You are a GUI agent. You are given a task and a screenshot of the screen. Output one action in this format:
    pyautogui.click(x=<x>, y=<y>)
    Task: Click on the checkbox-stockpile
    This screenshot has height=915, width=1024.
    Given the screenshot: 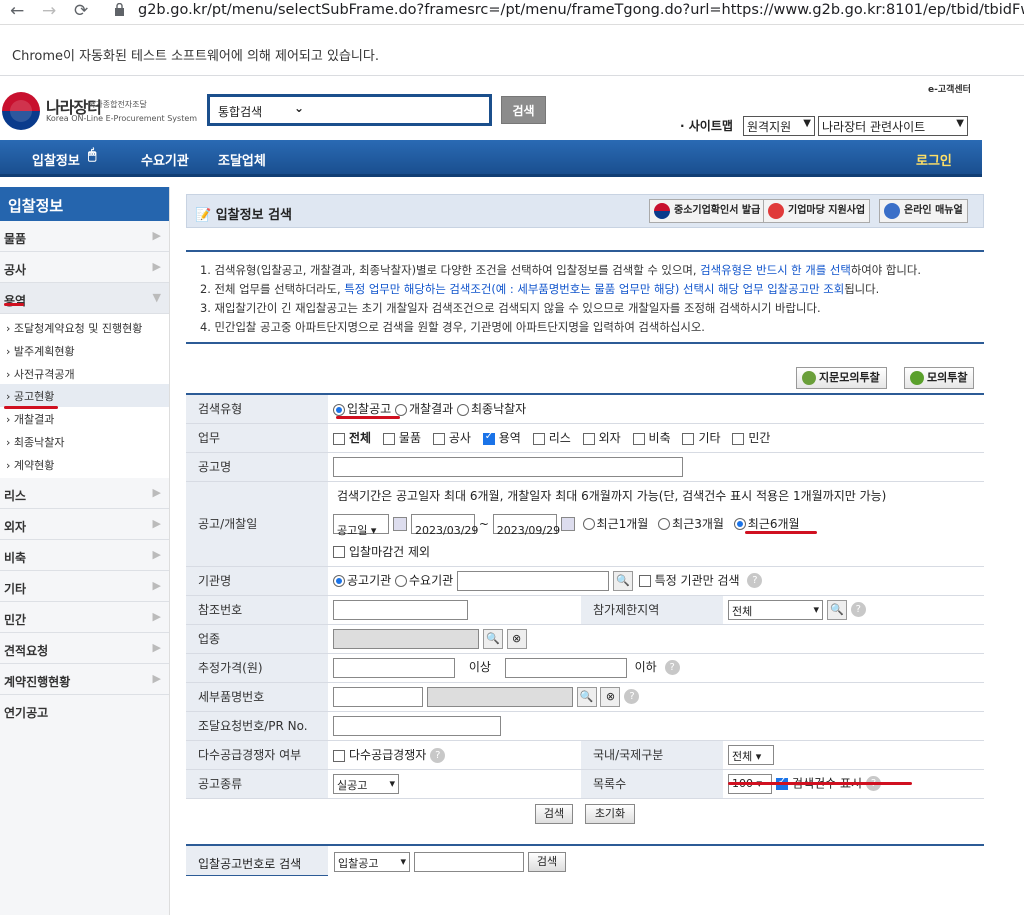 What is the action you would take?
    pyautogui.click(x=638, y=438)
    